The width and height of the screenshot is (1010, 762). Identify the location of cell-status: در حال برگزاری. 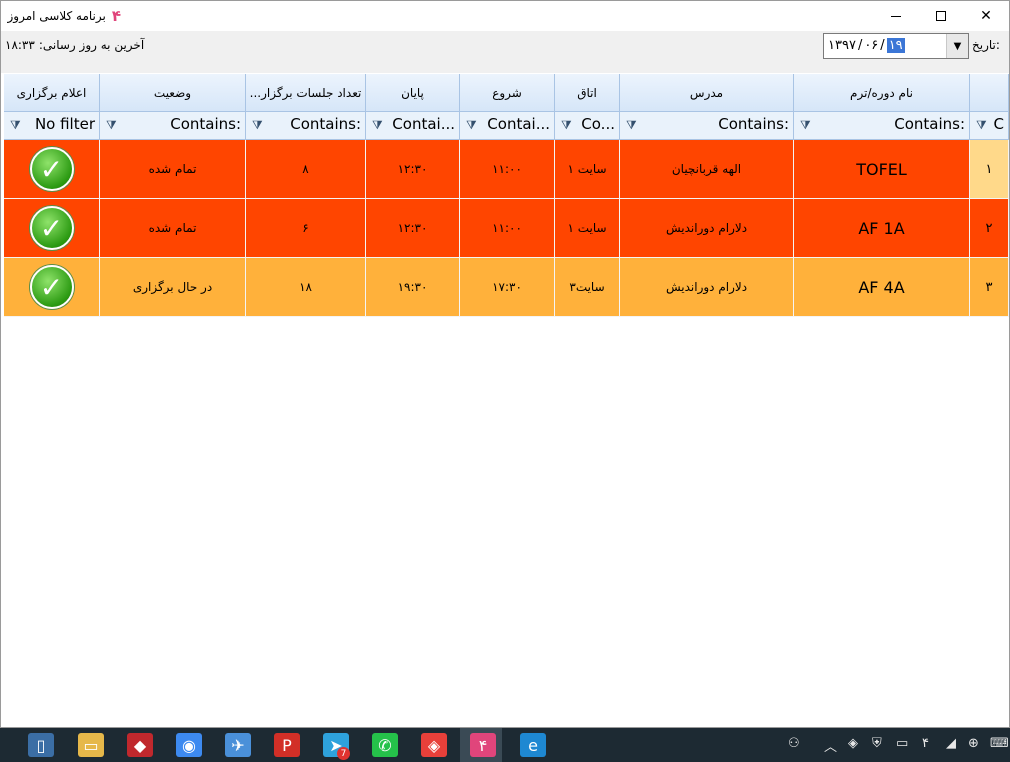
(173, 287).